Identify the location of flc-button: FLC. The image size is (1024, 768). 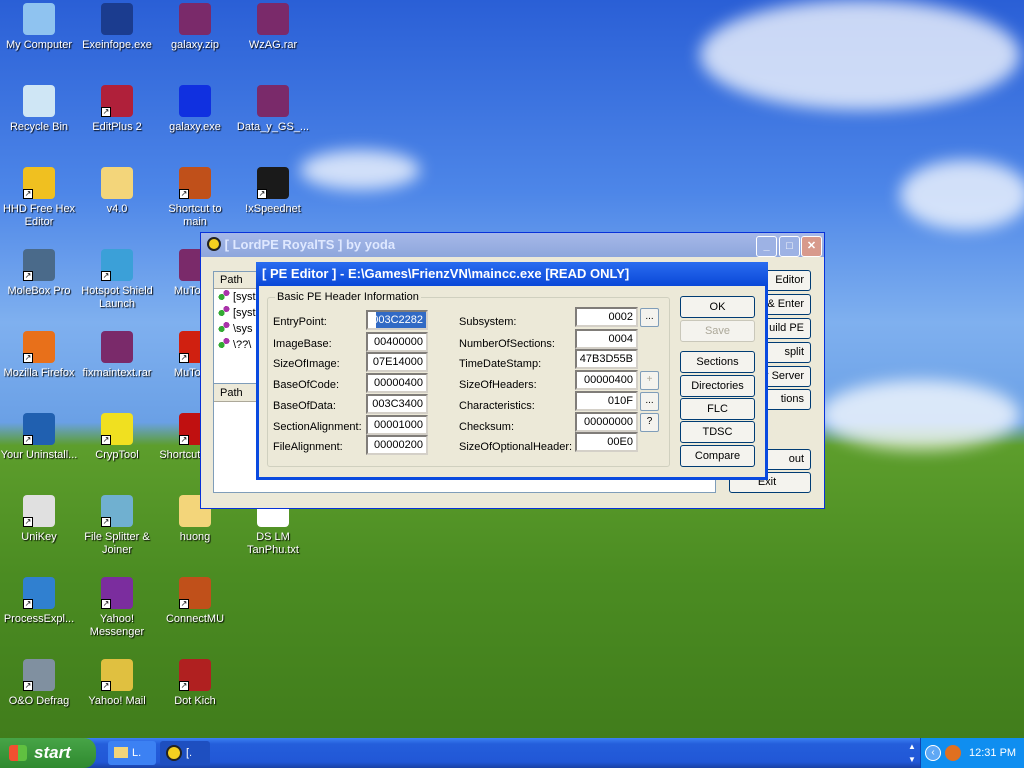
(717, 409).